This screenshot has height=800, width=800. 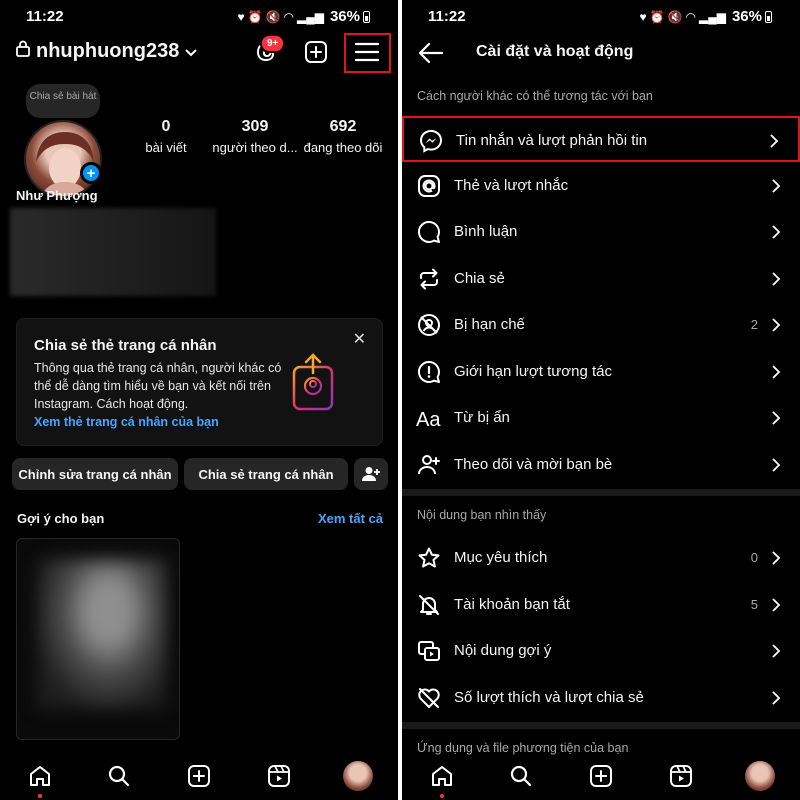 What do you see at coordinates (63, 101) in the screenshot?
I see `note-bubble: Chia sẻ bài hát` at bounding box center [63, 101].